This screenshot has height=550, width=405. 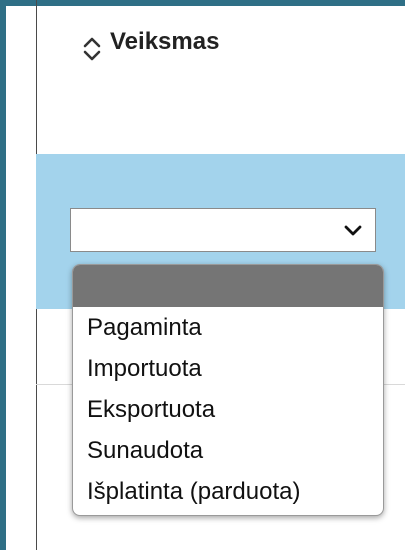 I want to click on dropdown-option-isplatinta: Išplatinta (parduota), so click(x=228, y=491).